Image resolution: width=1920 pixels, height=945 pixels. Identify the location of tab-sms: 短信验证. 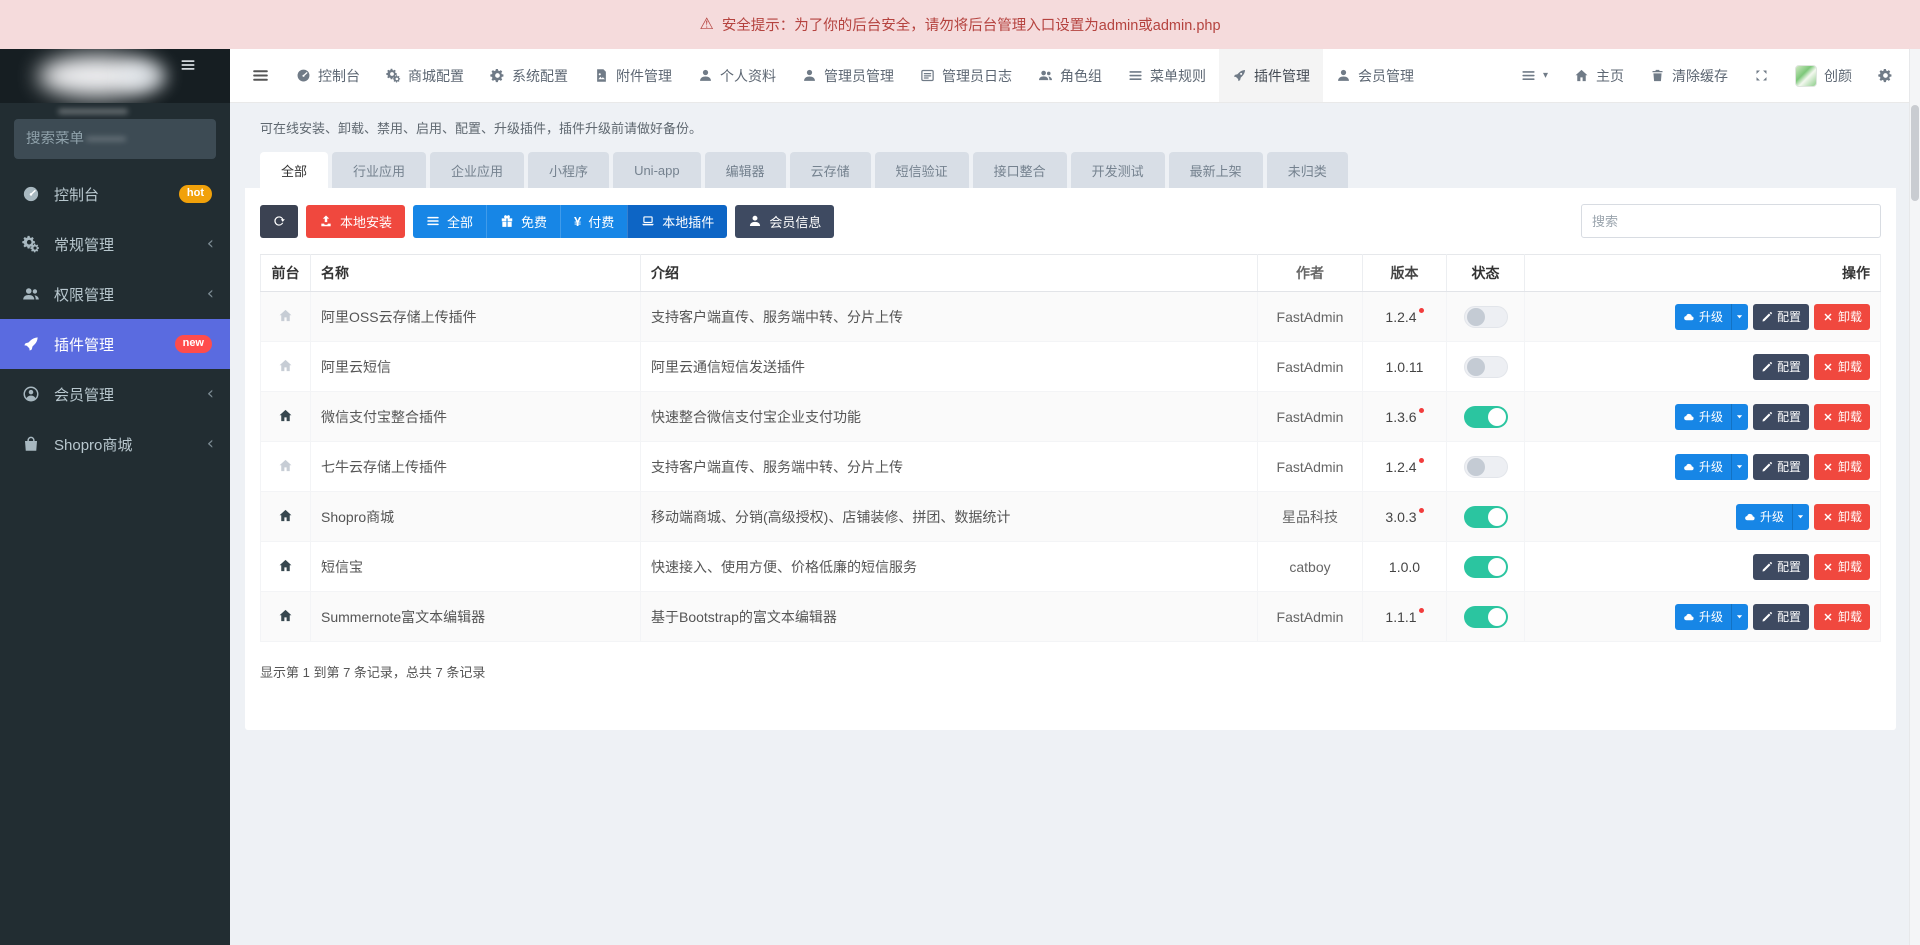
(921, 170).